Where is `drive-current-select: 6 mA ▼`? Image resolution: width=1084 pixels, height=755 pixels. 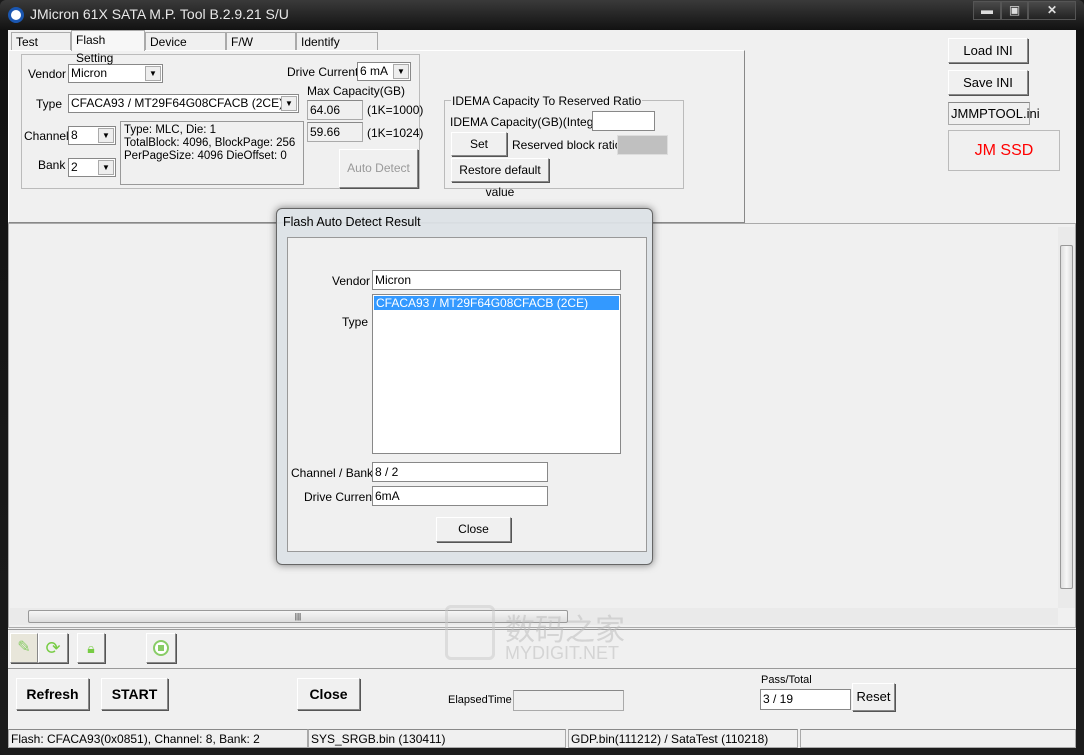
drive-current-select: 6 mA ▼ is located at coordinates (384, 71).